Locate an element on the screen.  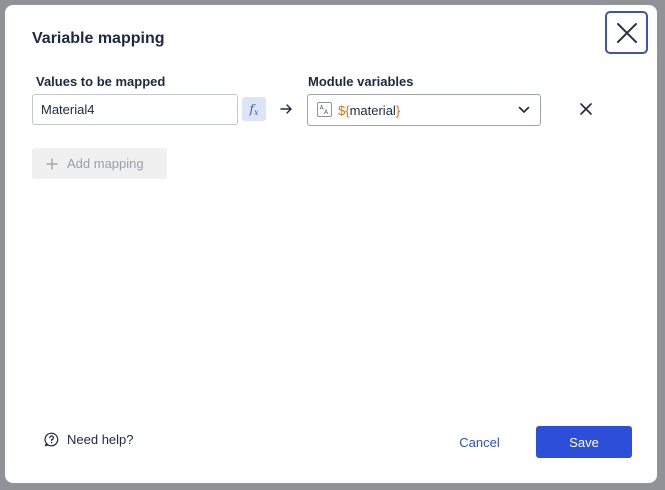
dialog-title: Variable mapping is located at coordinates (98, 38).